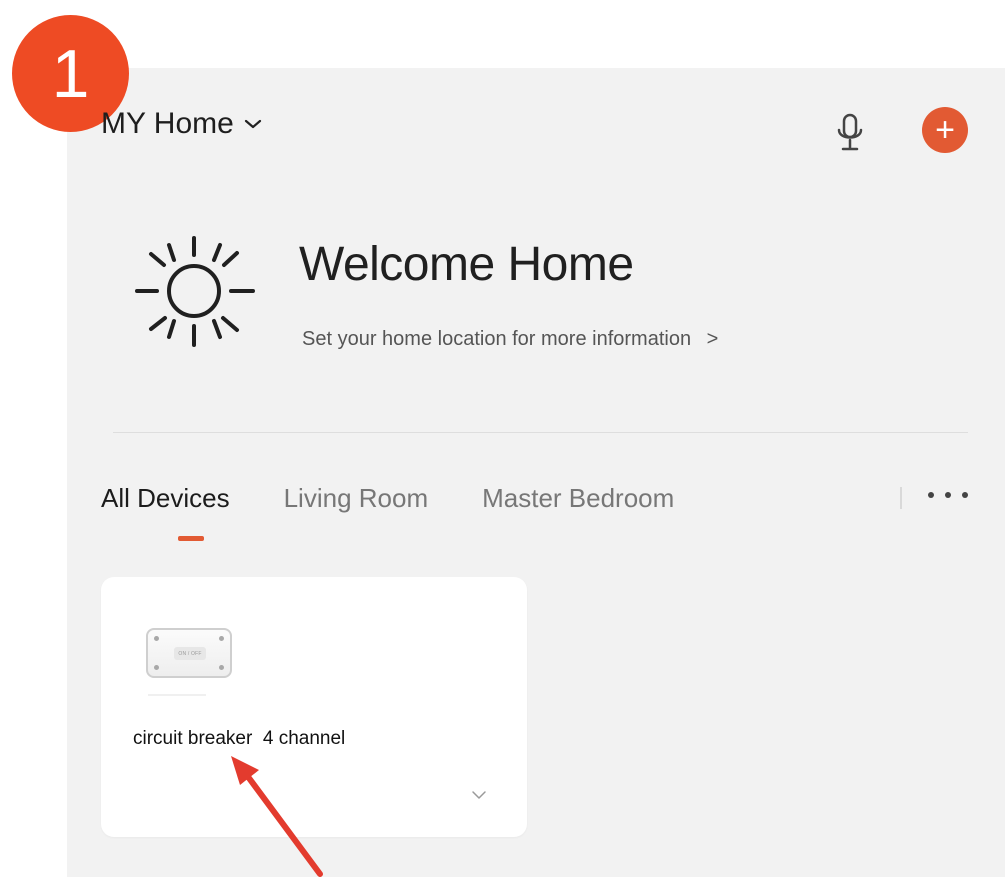 The image size is (1005, 877). I want to click on section-divider, so click(540, 432).